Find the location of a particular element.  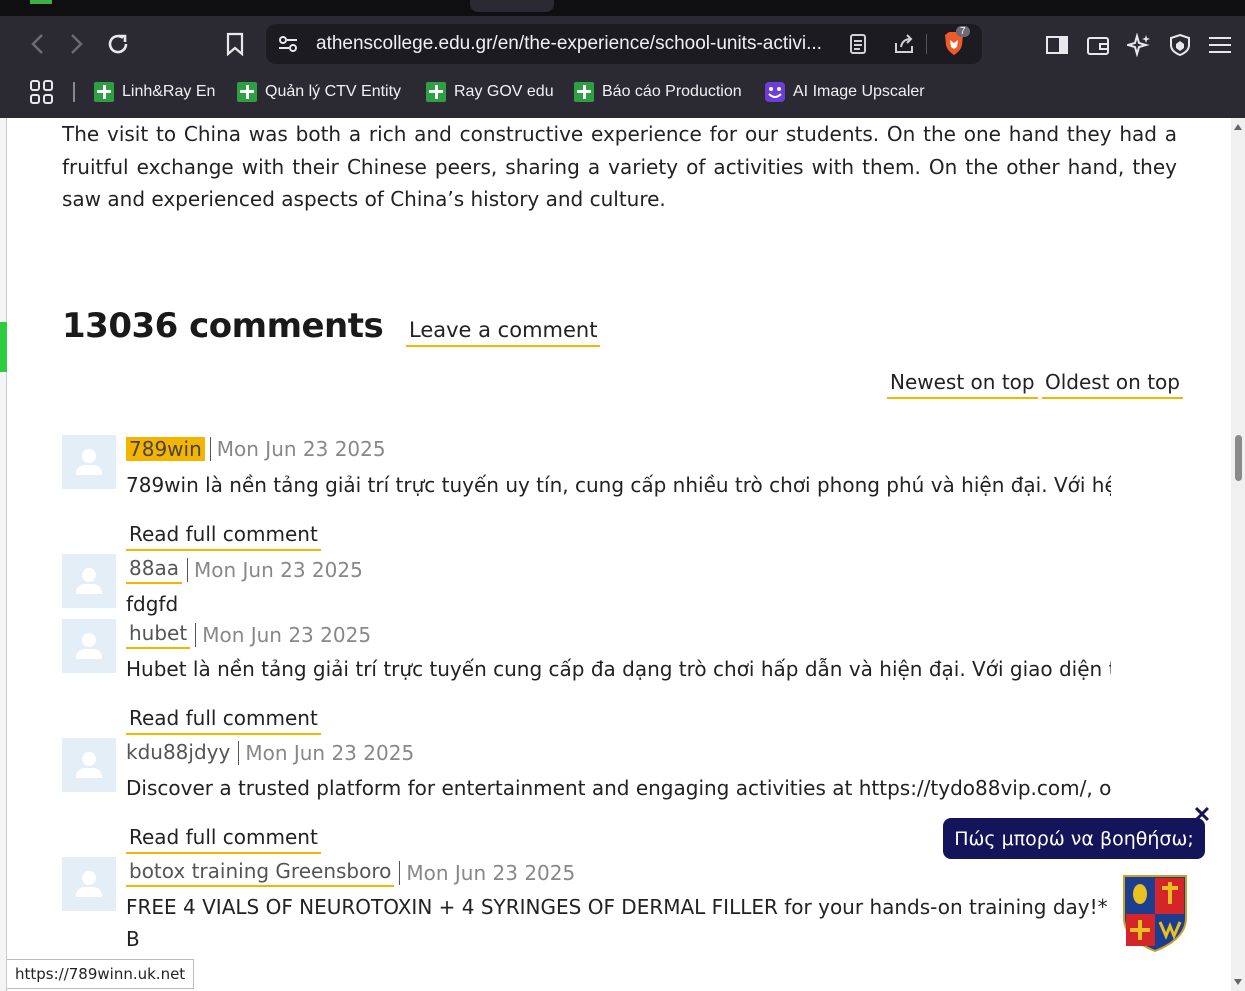

bookmark-icon is located at coordinates (235, 44).